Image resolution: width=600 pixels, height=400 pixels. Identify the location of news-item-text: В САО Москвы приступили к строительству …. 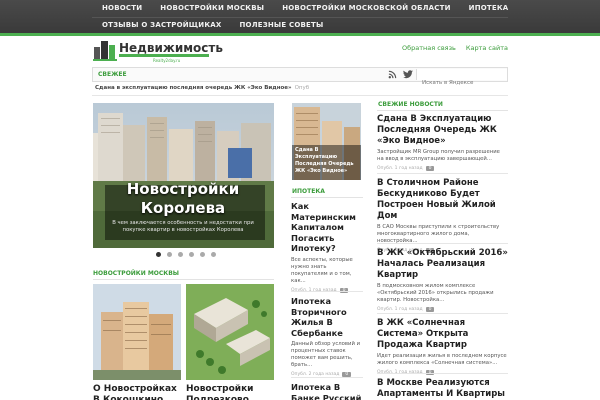
(438, 234).